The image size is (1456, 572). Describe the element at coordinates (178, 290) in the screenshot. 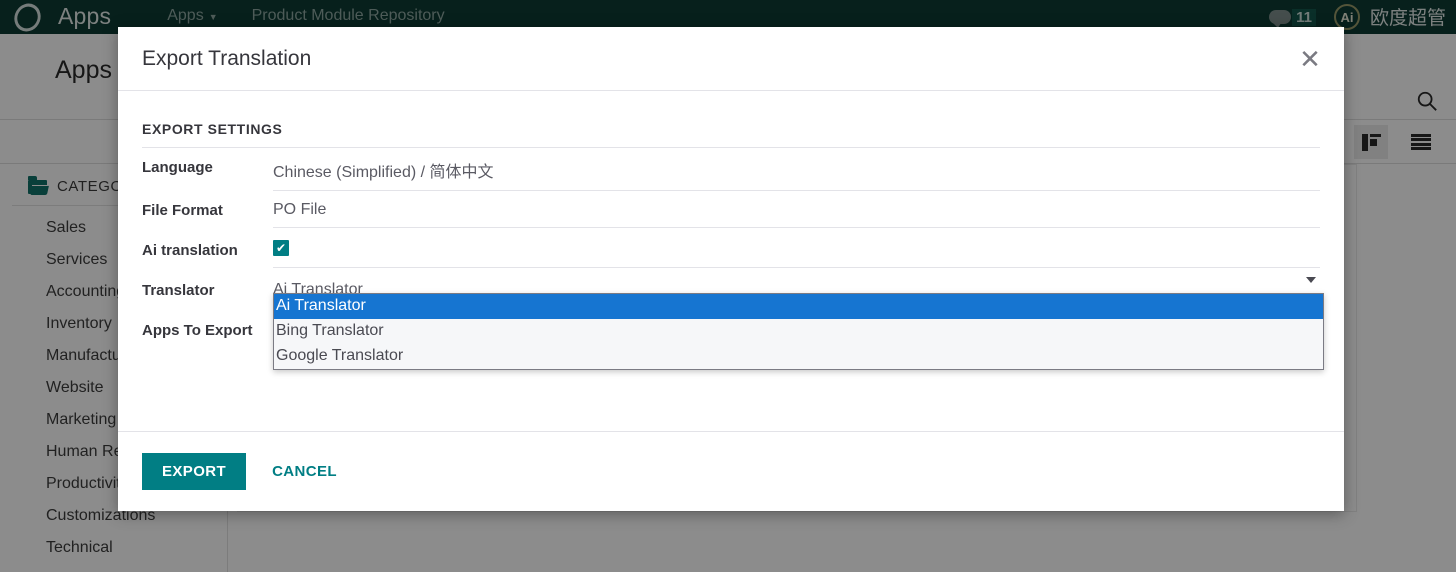

I see `field-label-translator: Translator` at that location.